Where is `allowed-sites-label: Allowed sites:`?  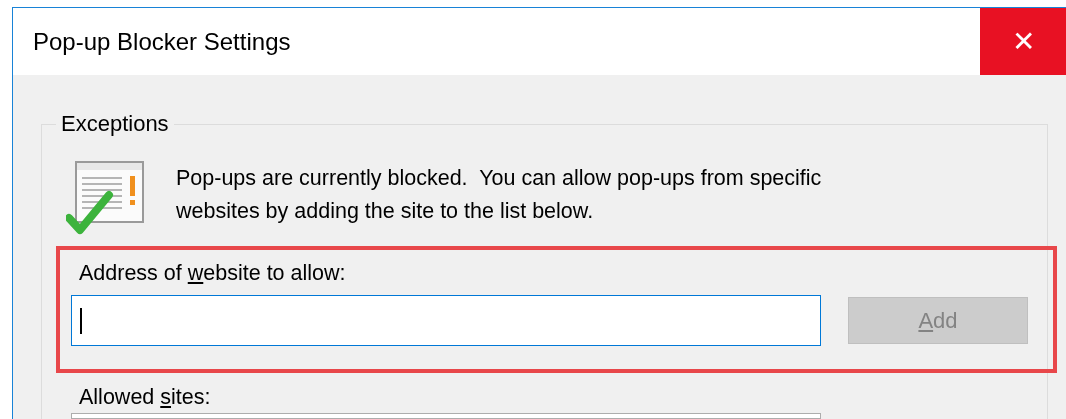 allowed-sites-label: Allowed sites: is located at coordinates (145, 397).